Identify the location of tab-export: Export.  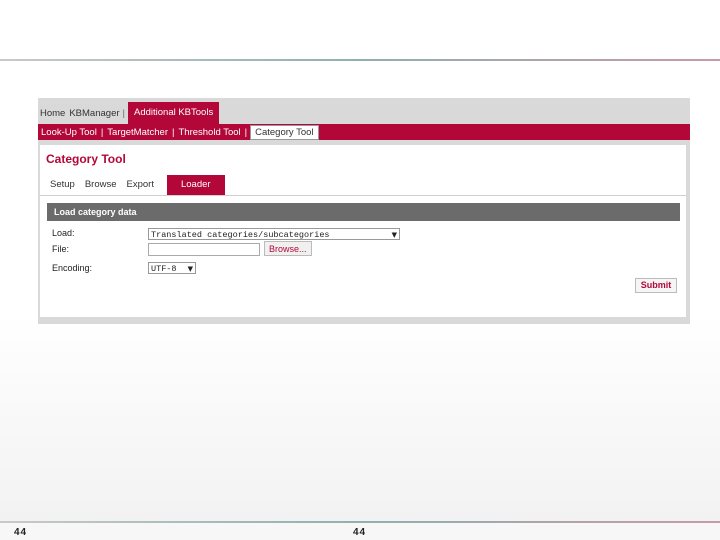
(140, 185).